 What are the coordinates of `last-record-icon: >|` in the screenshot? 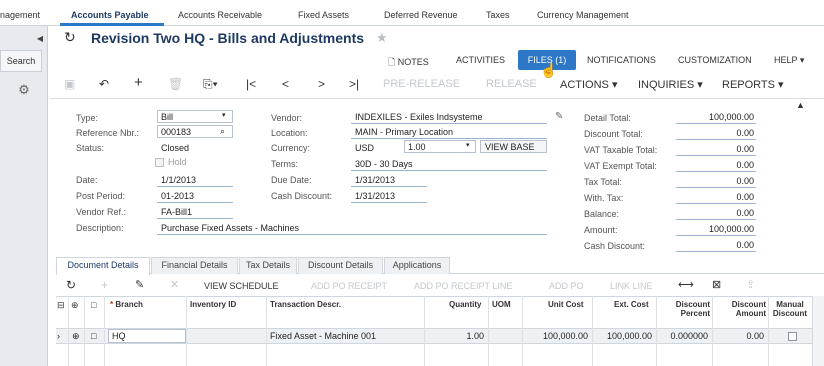 It's located at (354, 84).